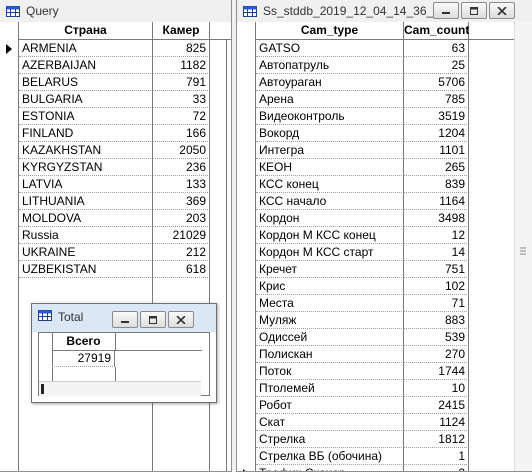 The height and width of the screenshot is (472, 532). I want to click on query-country-cell: MOLDOVA, so click(86, 218).